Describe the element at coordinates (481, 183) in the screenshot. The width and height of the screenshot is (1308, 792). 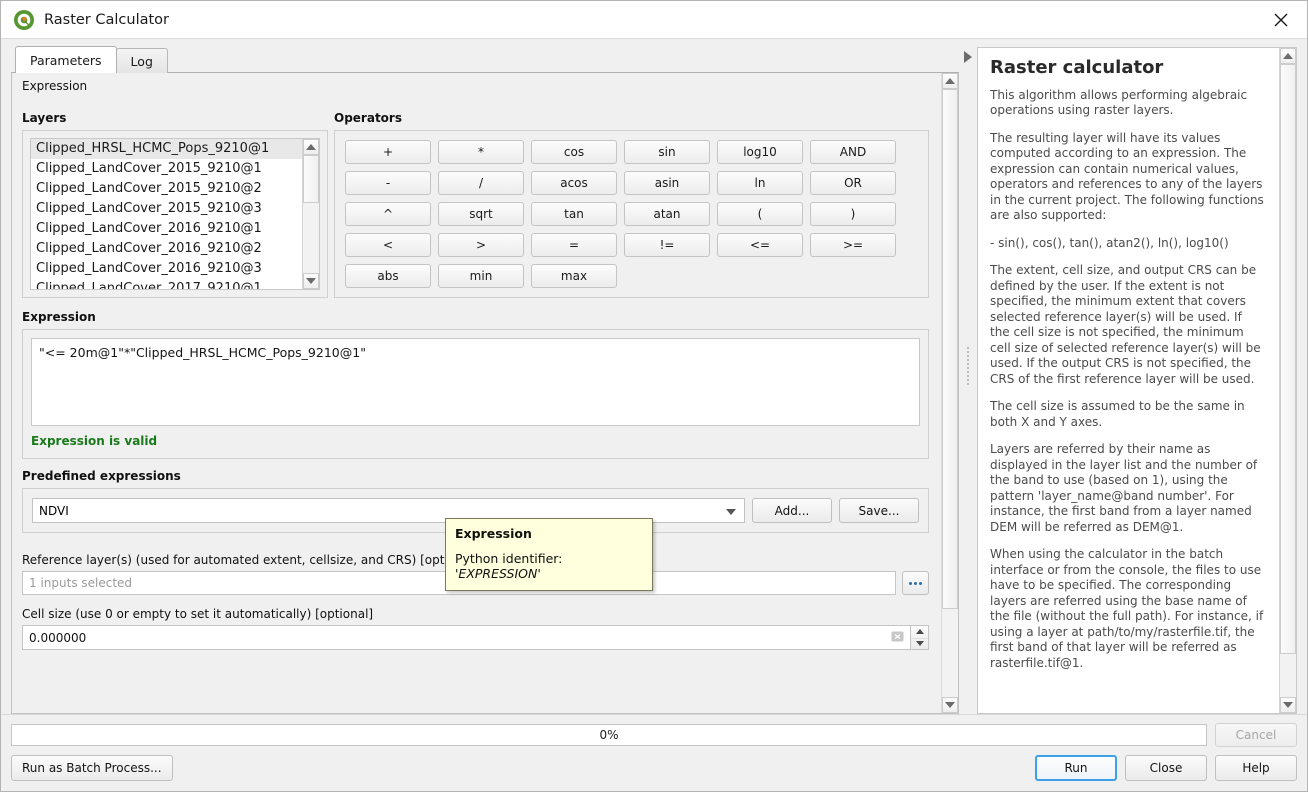
I see `operator-button: /` at that location.